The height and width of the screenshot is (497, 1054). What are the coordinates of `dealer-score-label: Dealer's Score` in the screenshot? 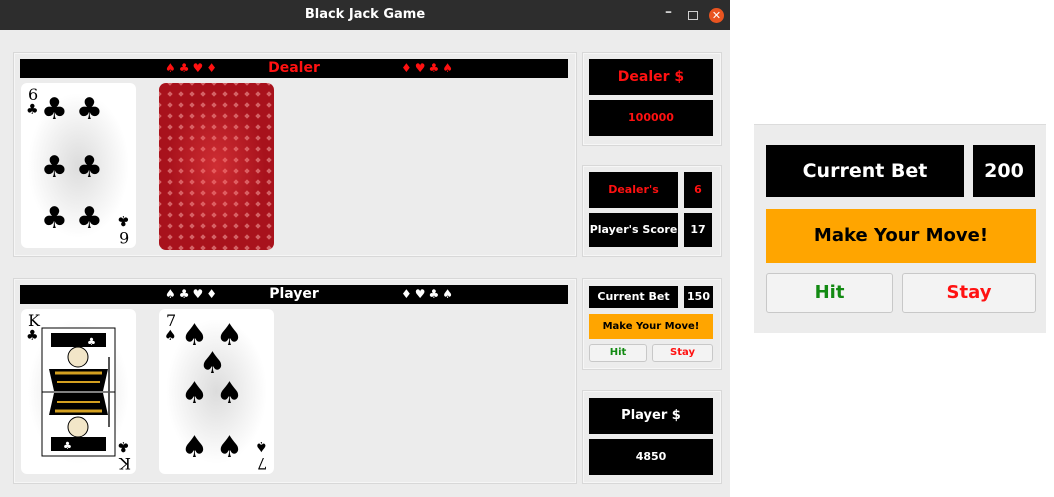 It's located at (633, 202).